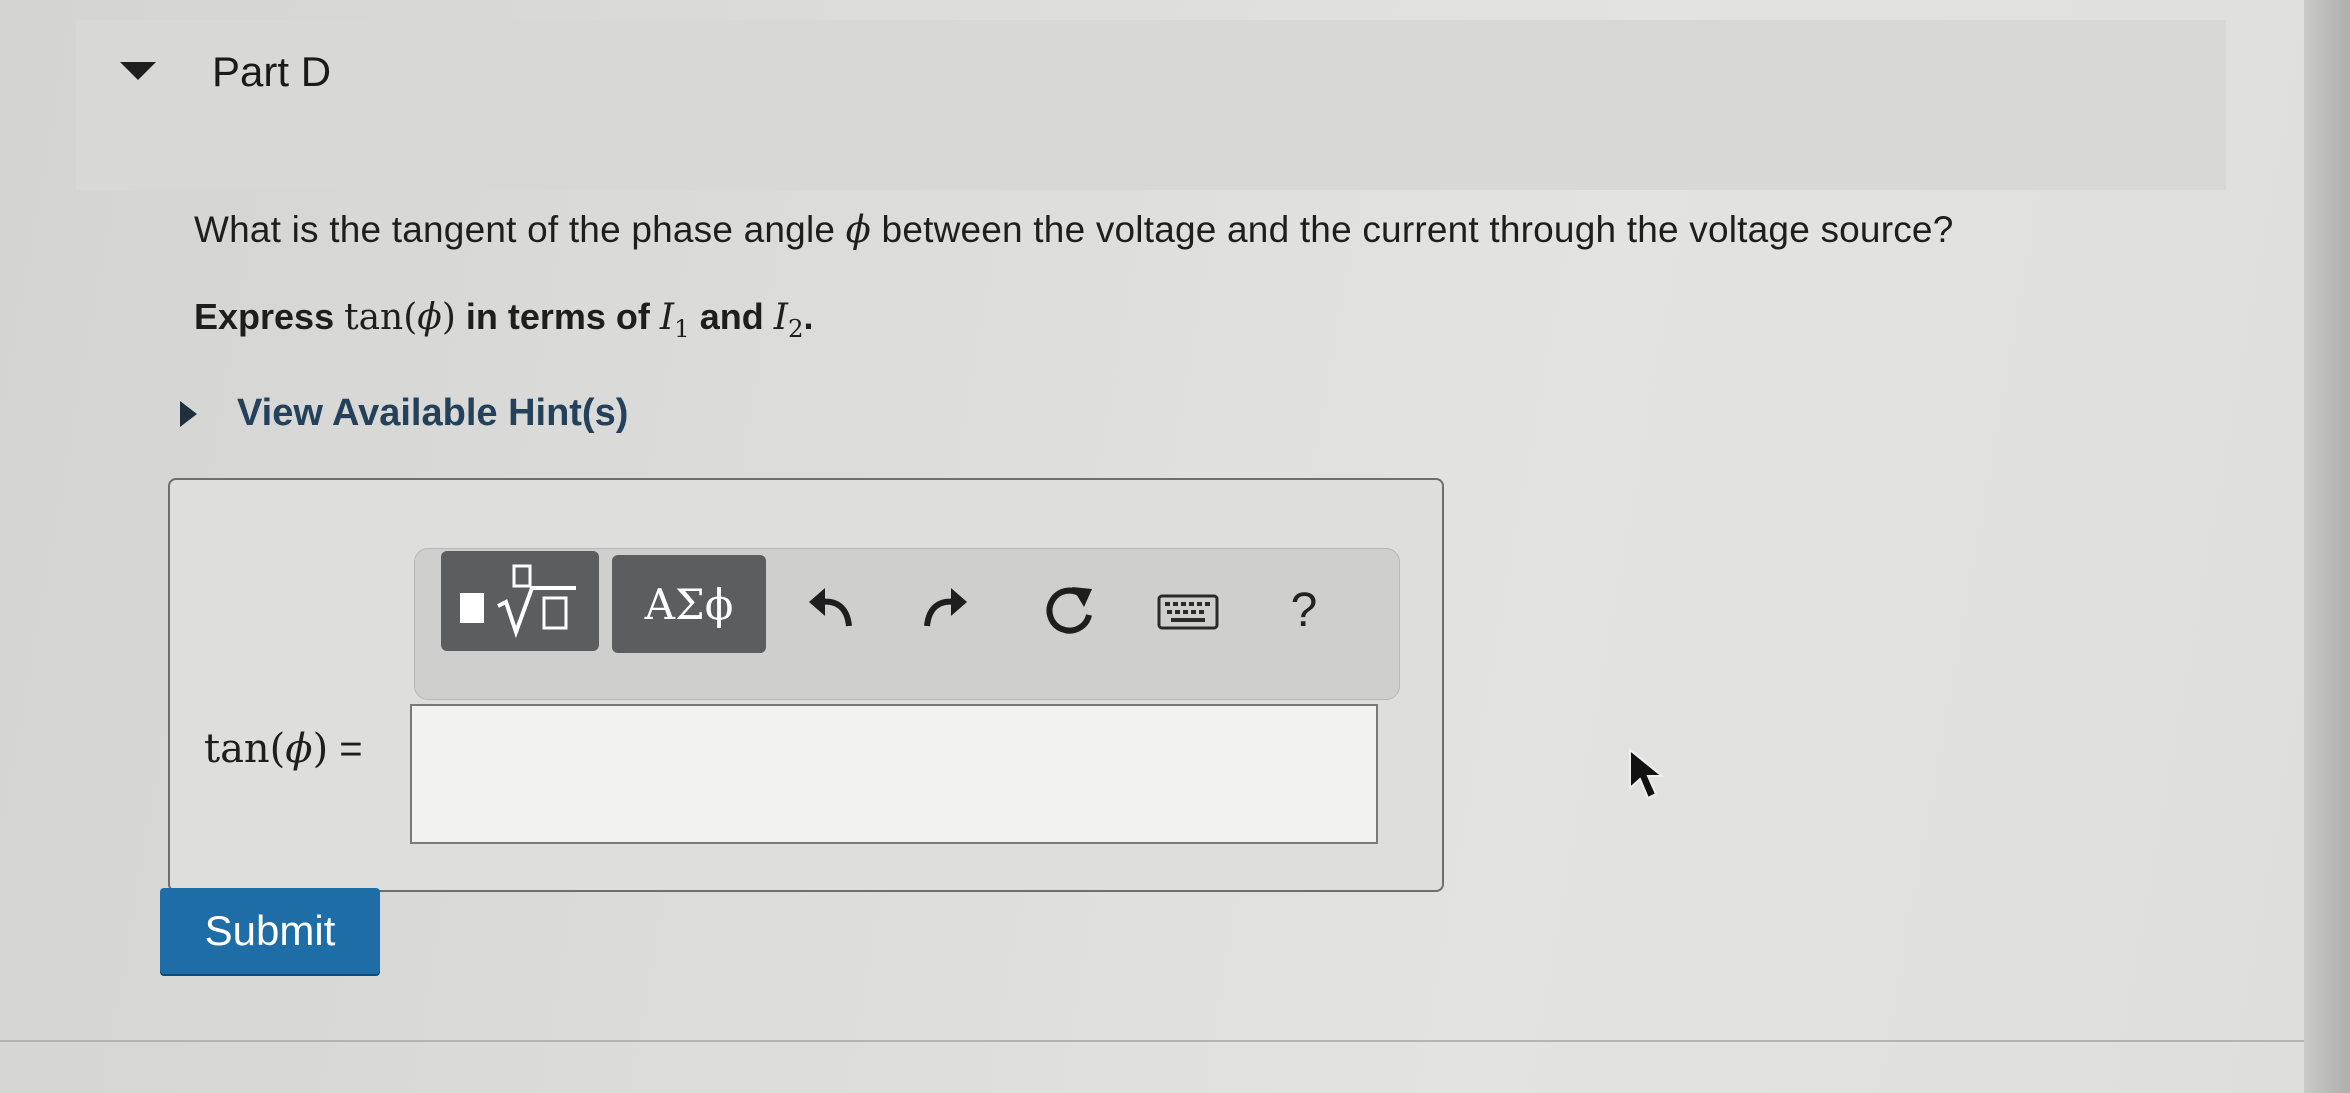 The width and height of the screenshot is (2350, 1093). I want to click on greek-symbols-button: ΑΣϕ, so click(689, 604).